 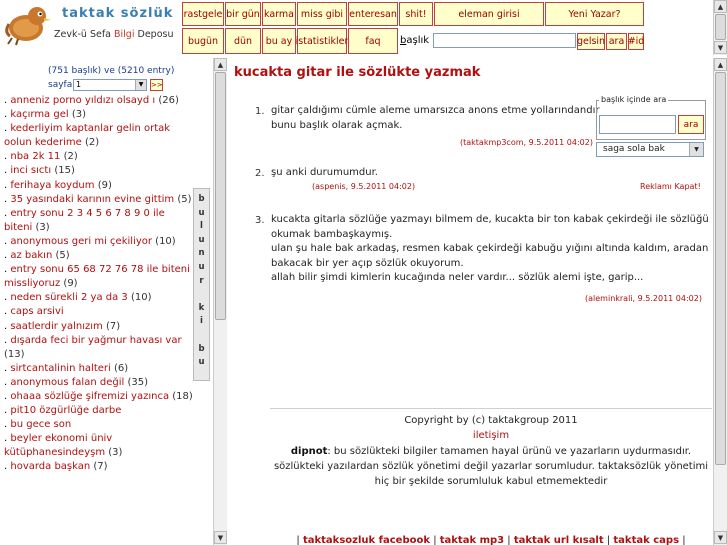 I want to click on footer-link: taktak mp3, so click(x=472, y=540).